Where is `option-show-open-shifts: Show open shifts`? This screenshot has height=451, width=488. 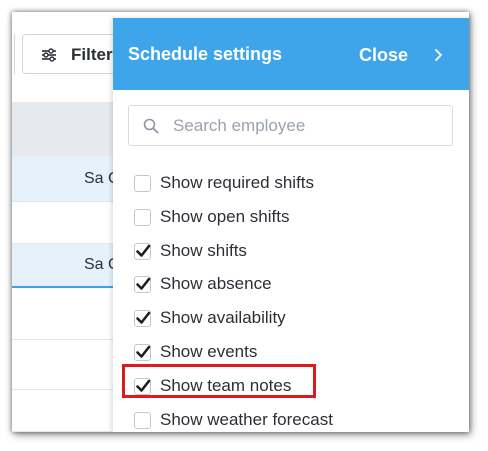 option-show-open-shifts: Show open shifts is located at coordinates (211, 217).